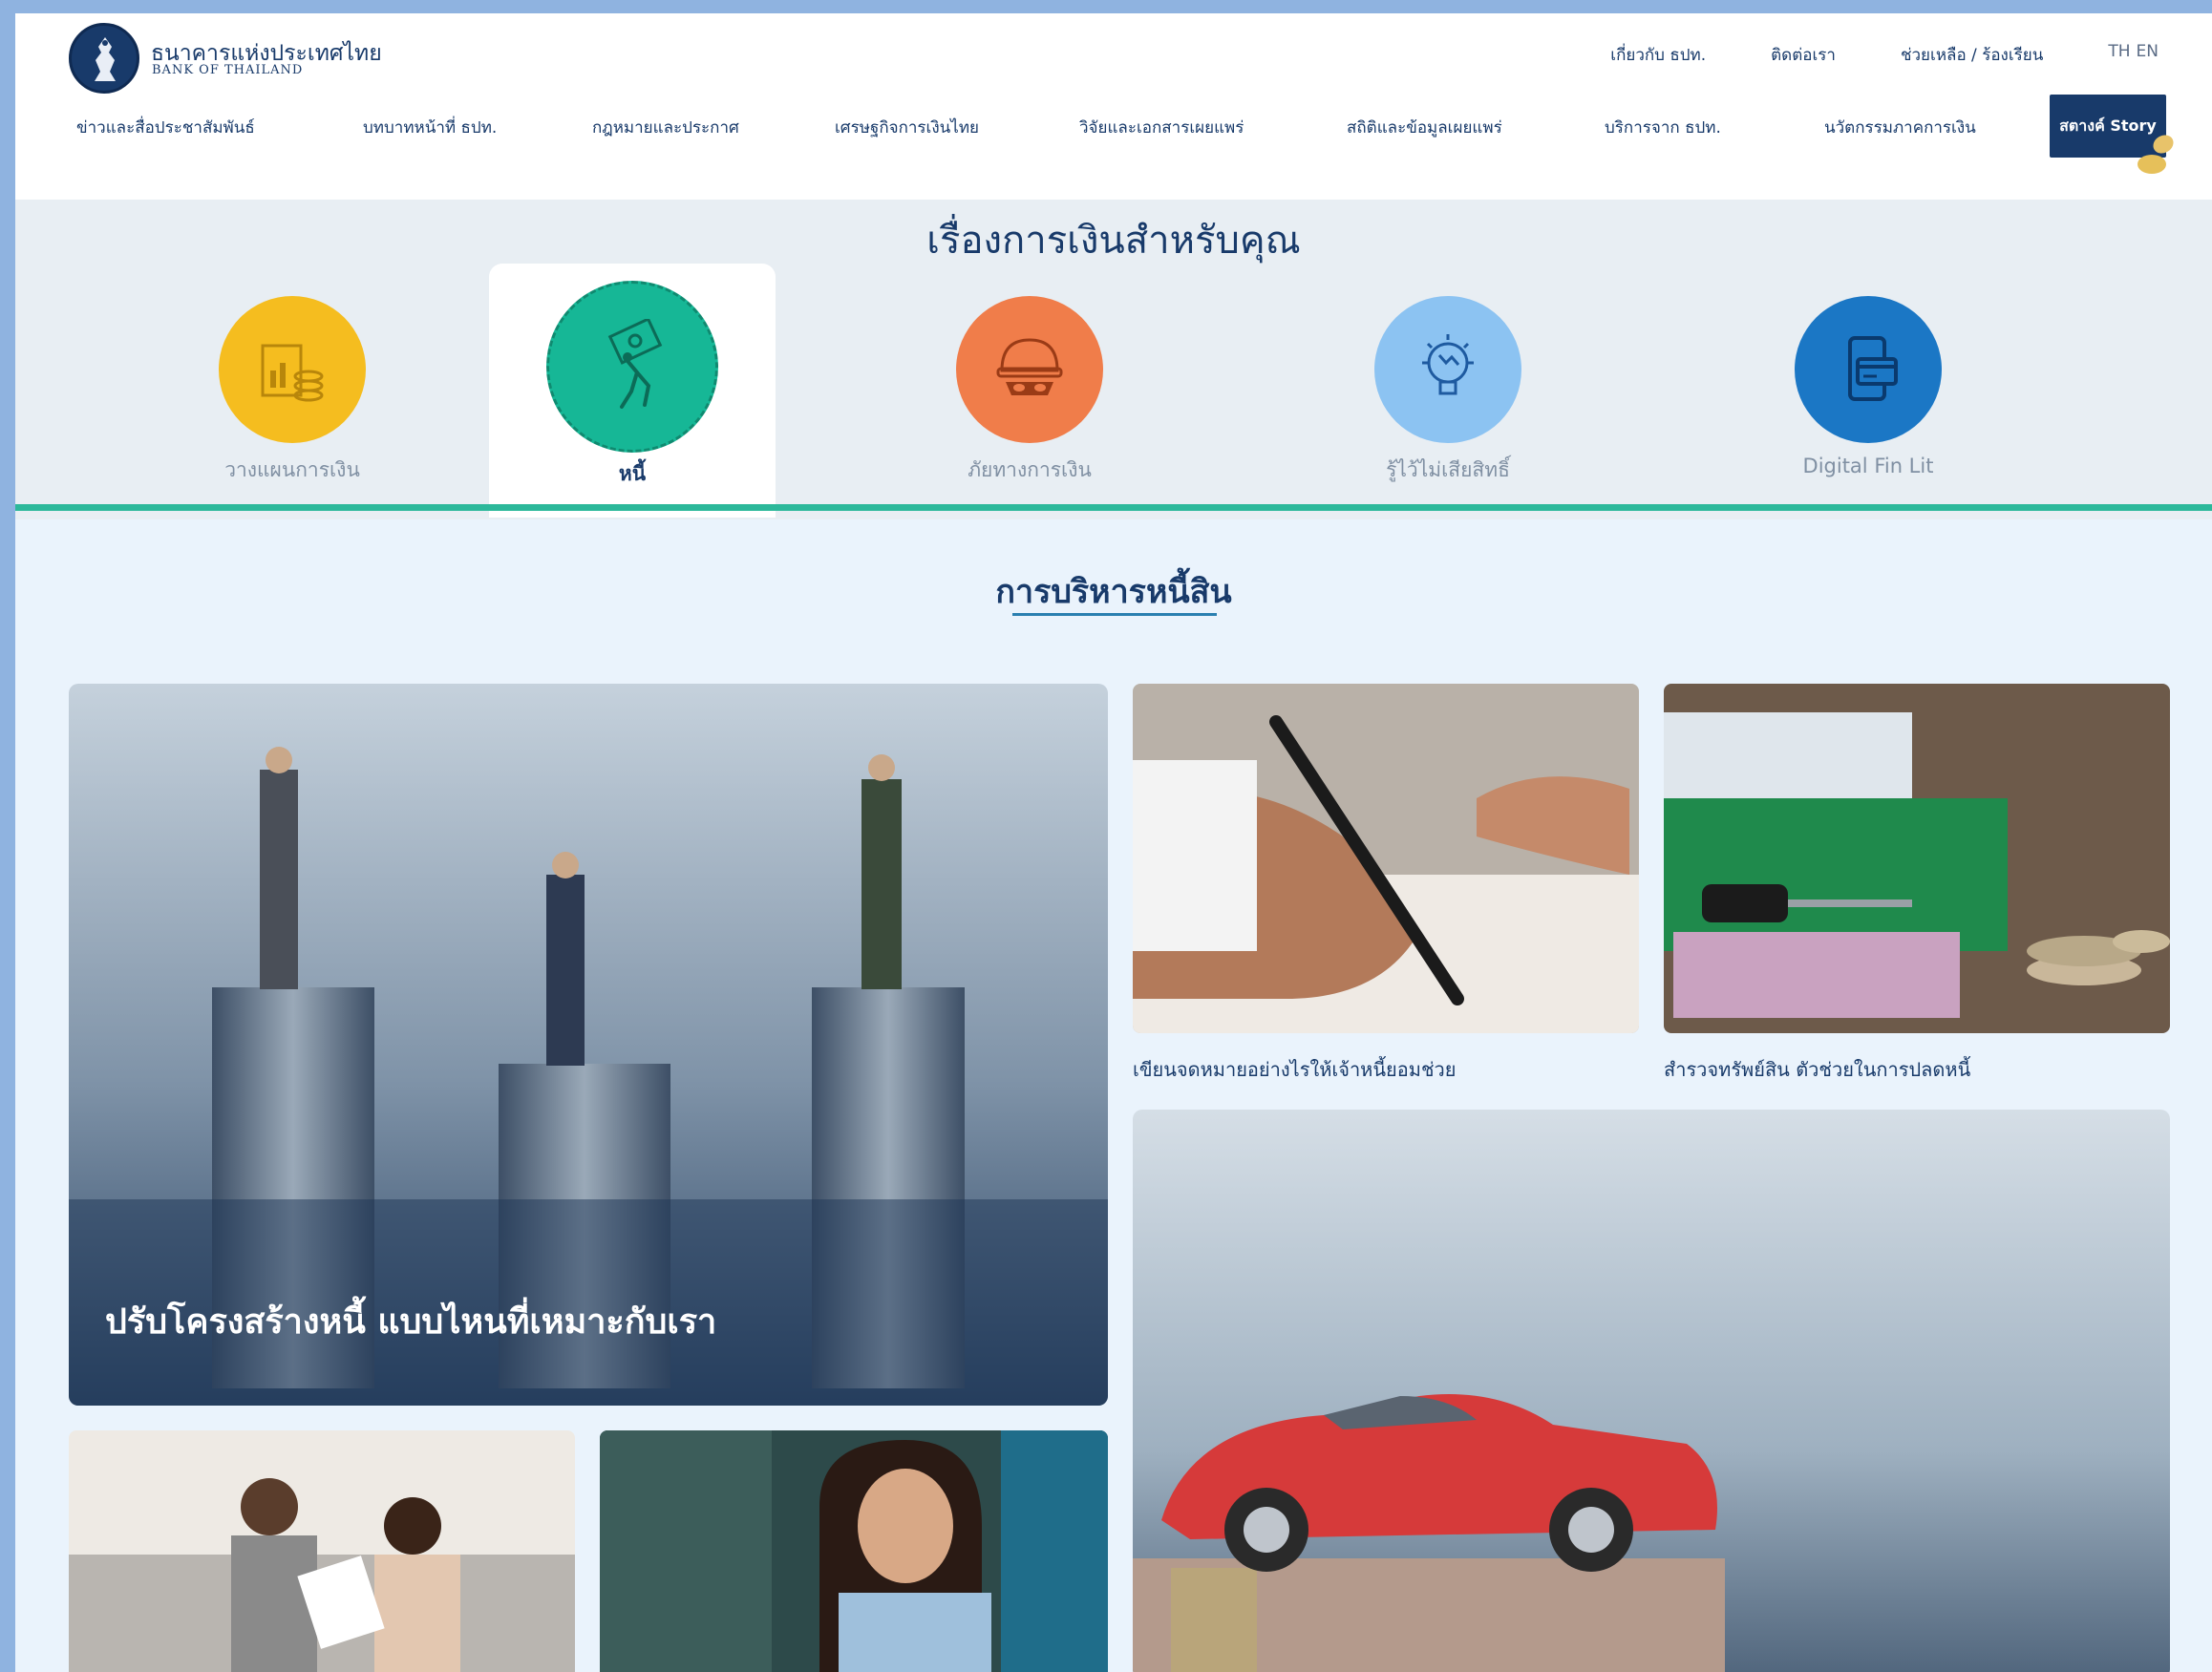 This screenshot has height=1672, width=2212. I want to click on nav-statistics: สถิติและข้อมูลเผยแพร่, so click(1424, 127).